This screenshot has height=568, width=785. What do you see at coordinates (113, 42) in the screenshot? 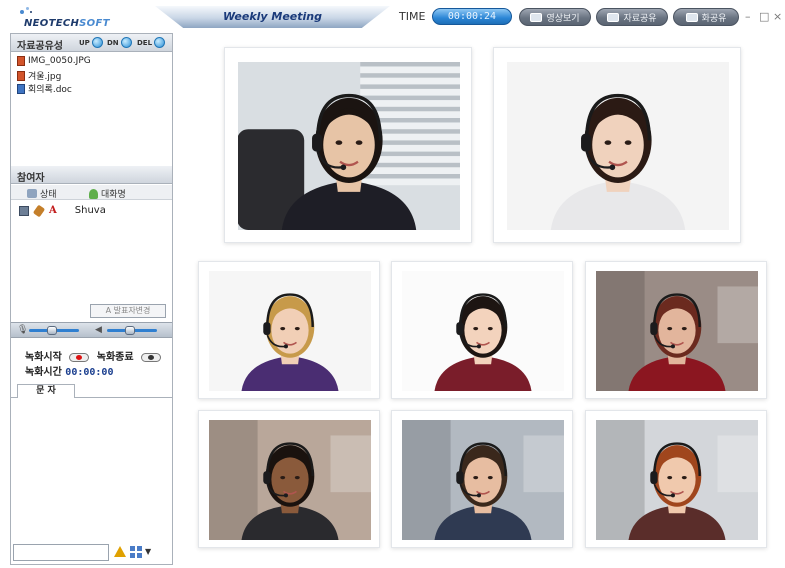
I see `download-label: DN` at bounding box center [113, 42].